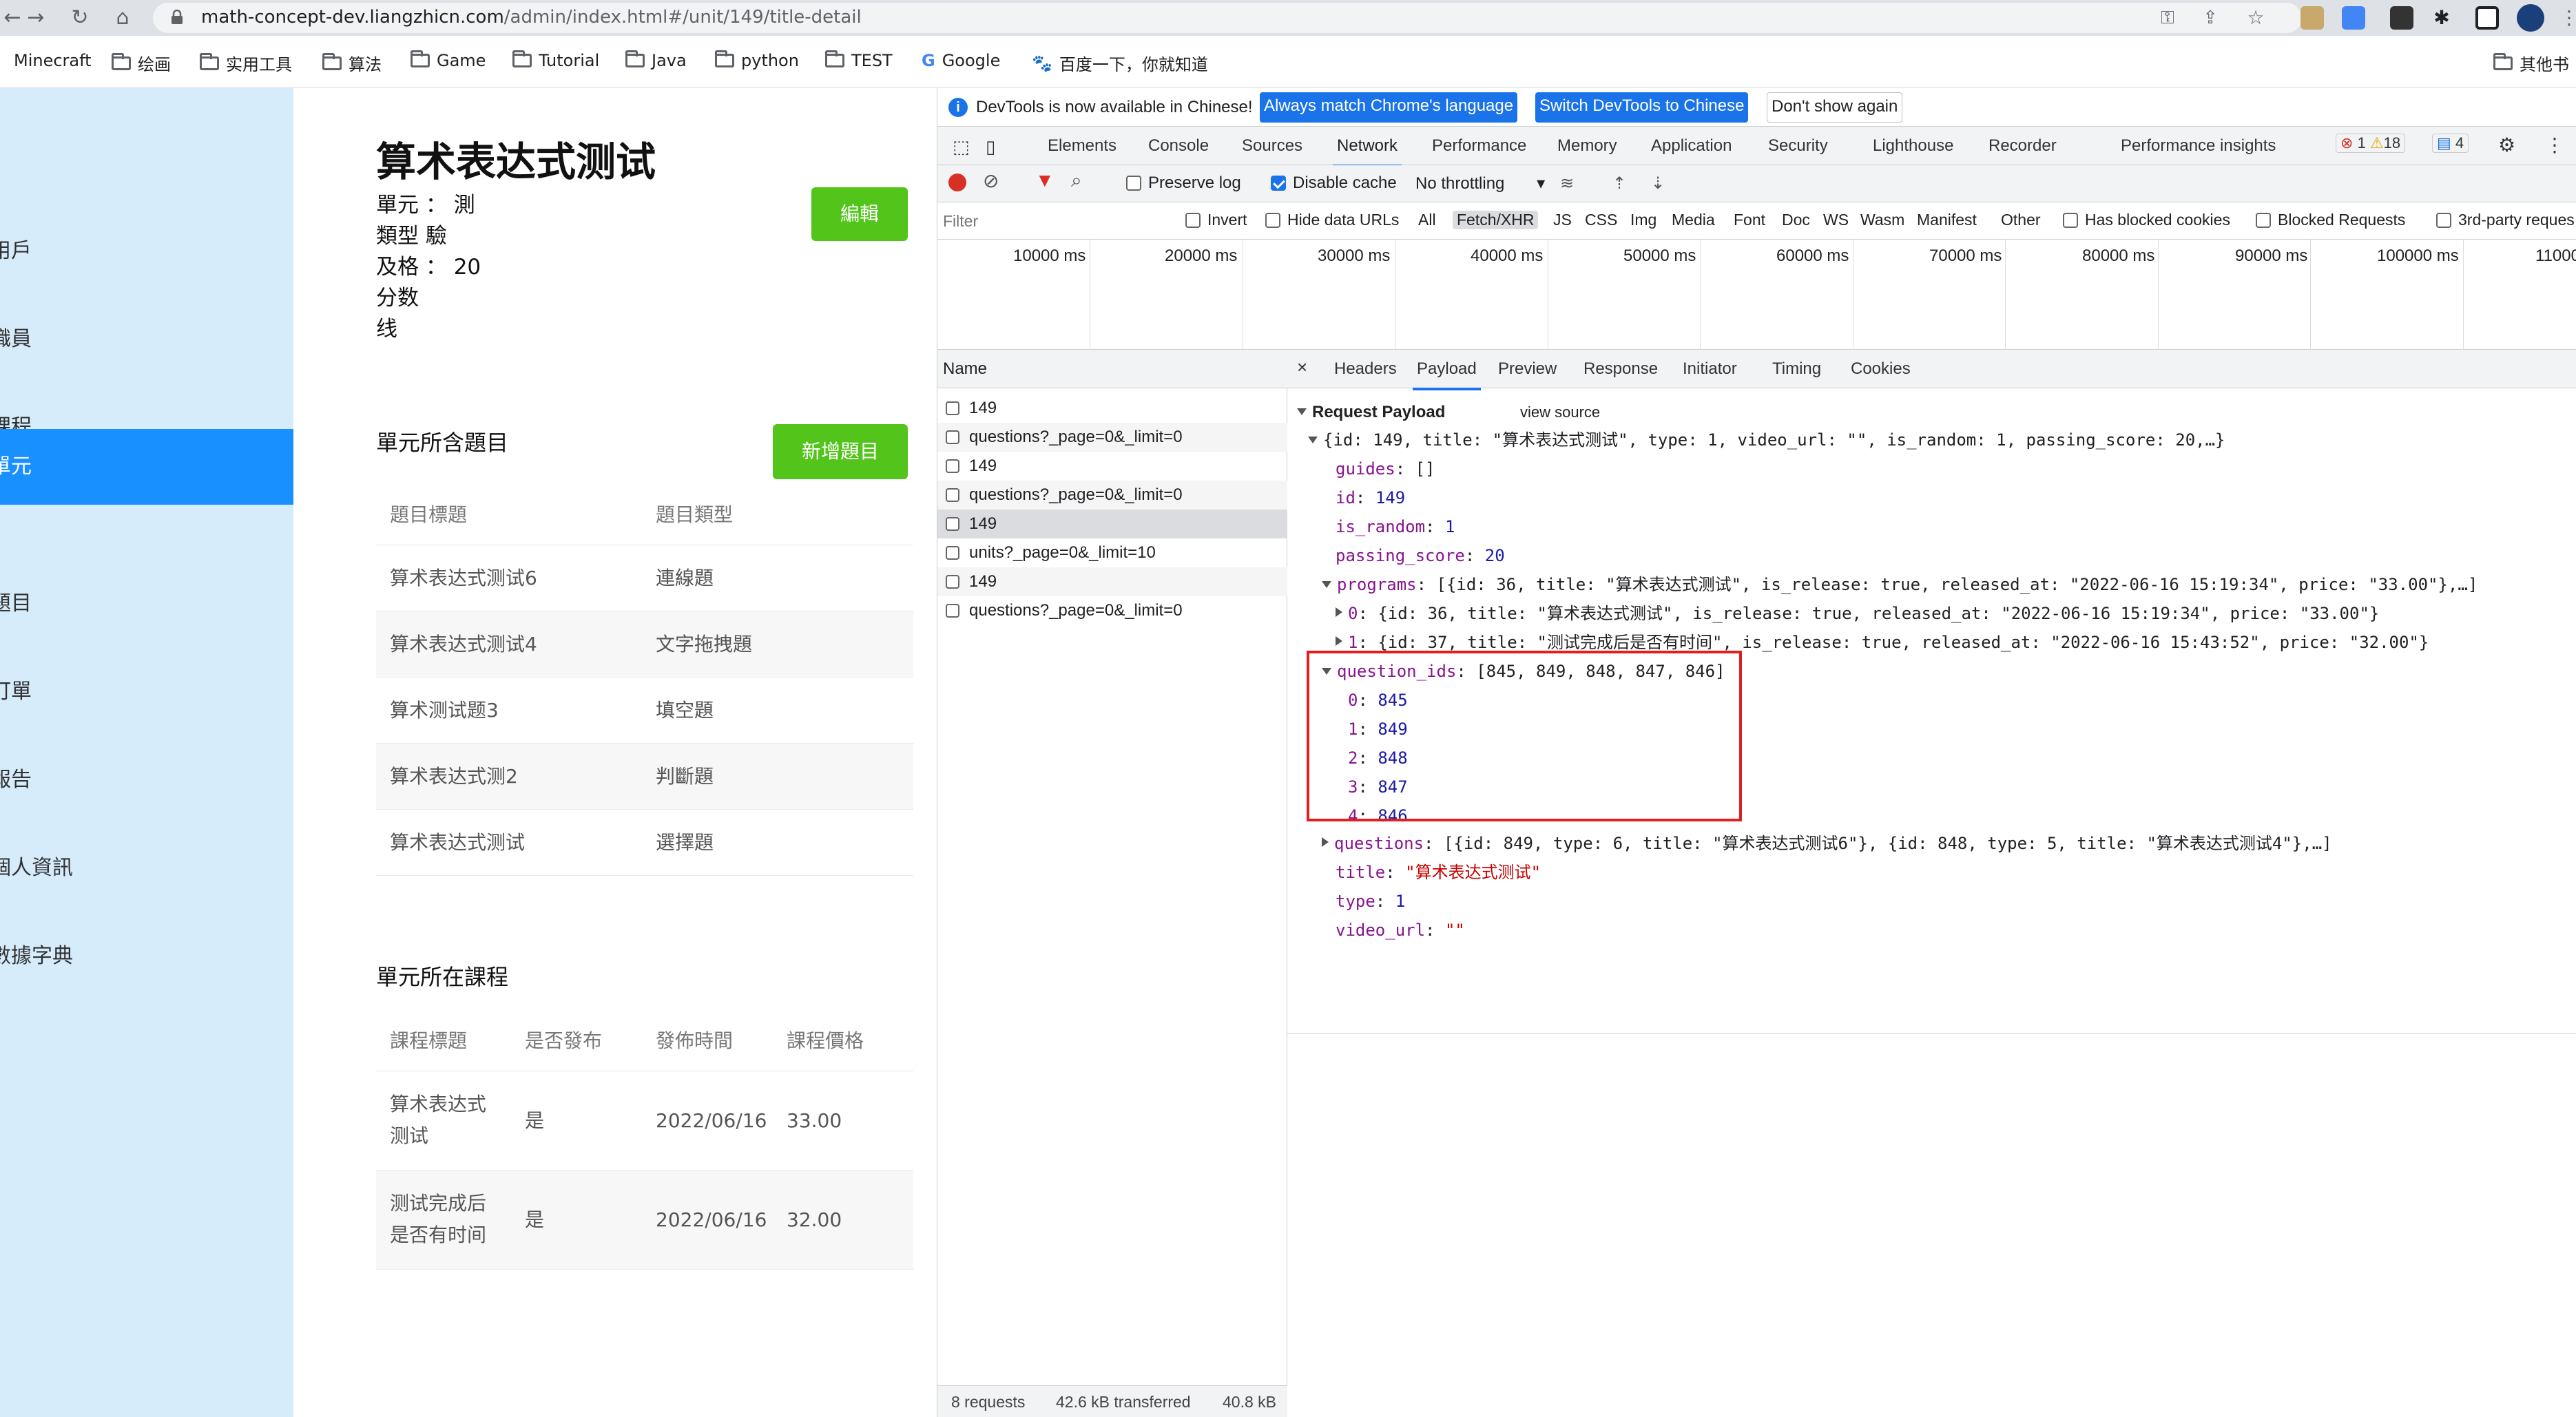 This screenshot has height=1417, width=2576. What do you see at coordinates (146, 251) in the screenshot?
I see `sidebar-item-users: 用戶` at bounding box center [146, 251].